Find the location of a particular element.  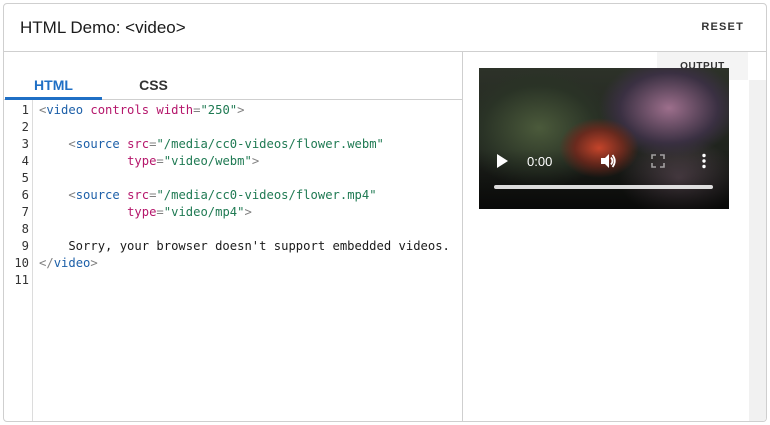

line-number: 11 is located at coordinates (21, 280).